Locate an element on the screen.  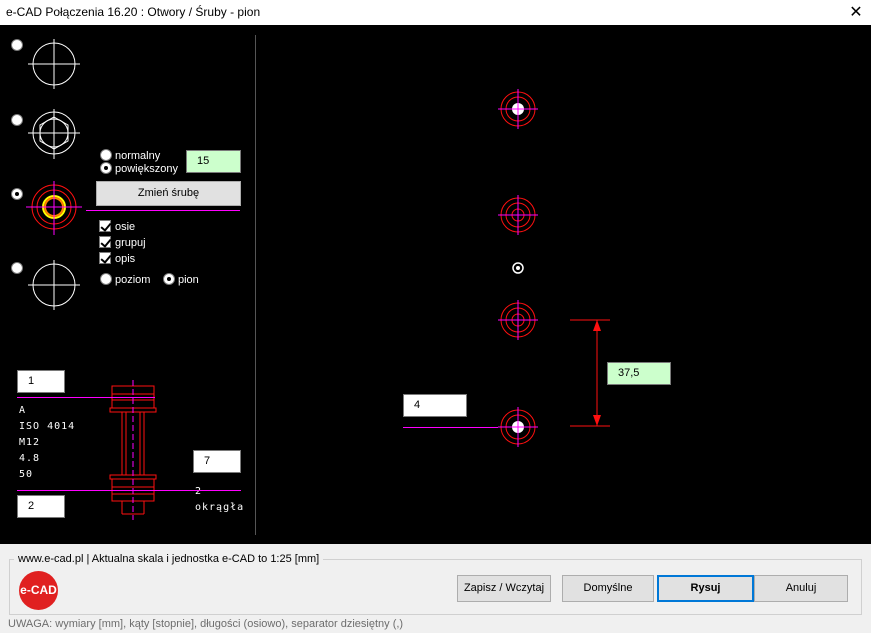
enlarge-value-input: 15 is located at coordinates (213, 161).